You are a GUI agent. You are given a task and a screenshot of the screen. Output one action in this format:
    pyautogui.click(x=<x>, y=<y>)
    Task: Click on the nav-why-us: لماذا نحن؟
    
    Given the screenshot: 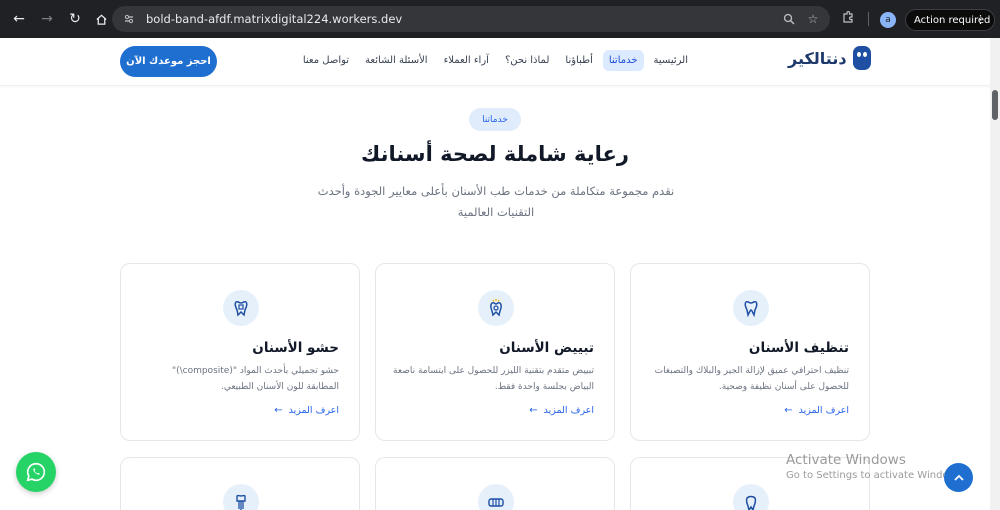 What is the action you would take?
    pyautogui.click(x=527, y=60)
    